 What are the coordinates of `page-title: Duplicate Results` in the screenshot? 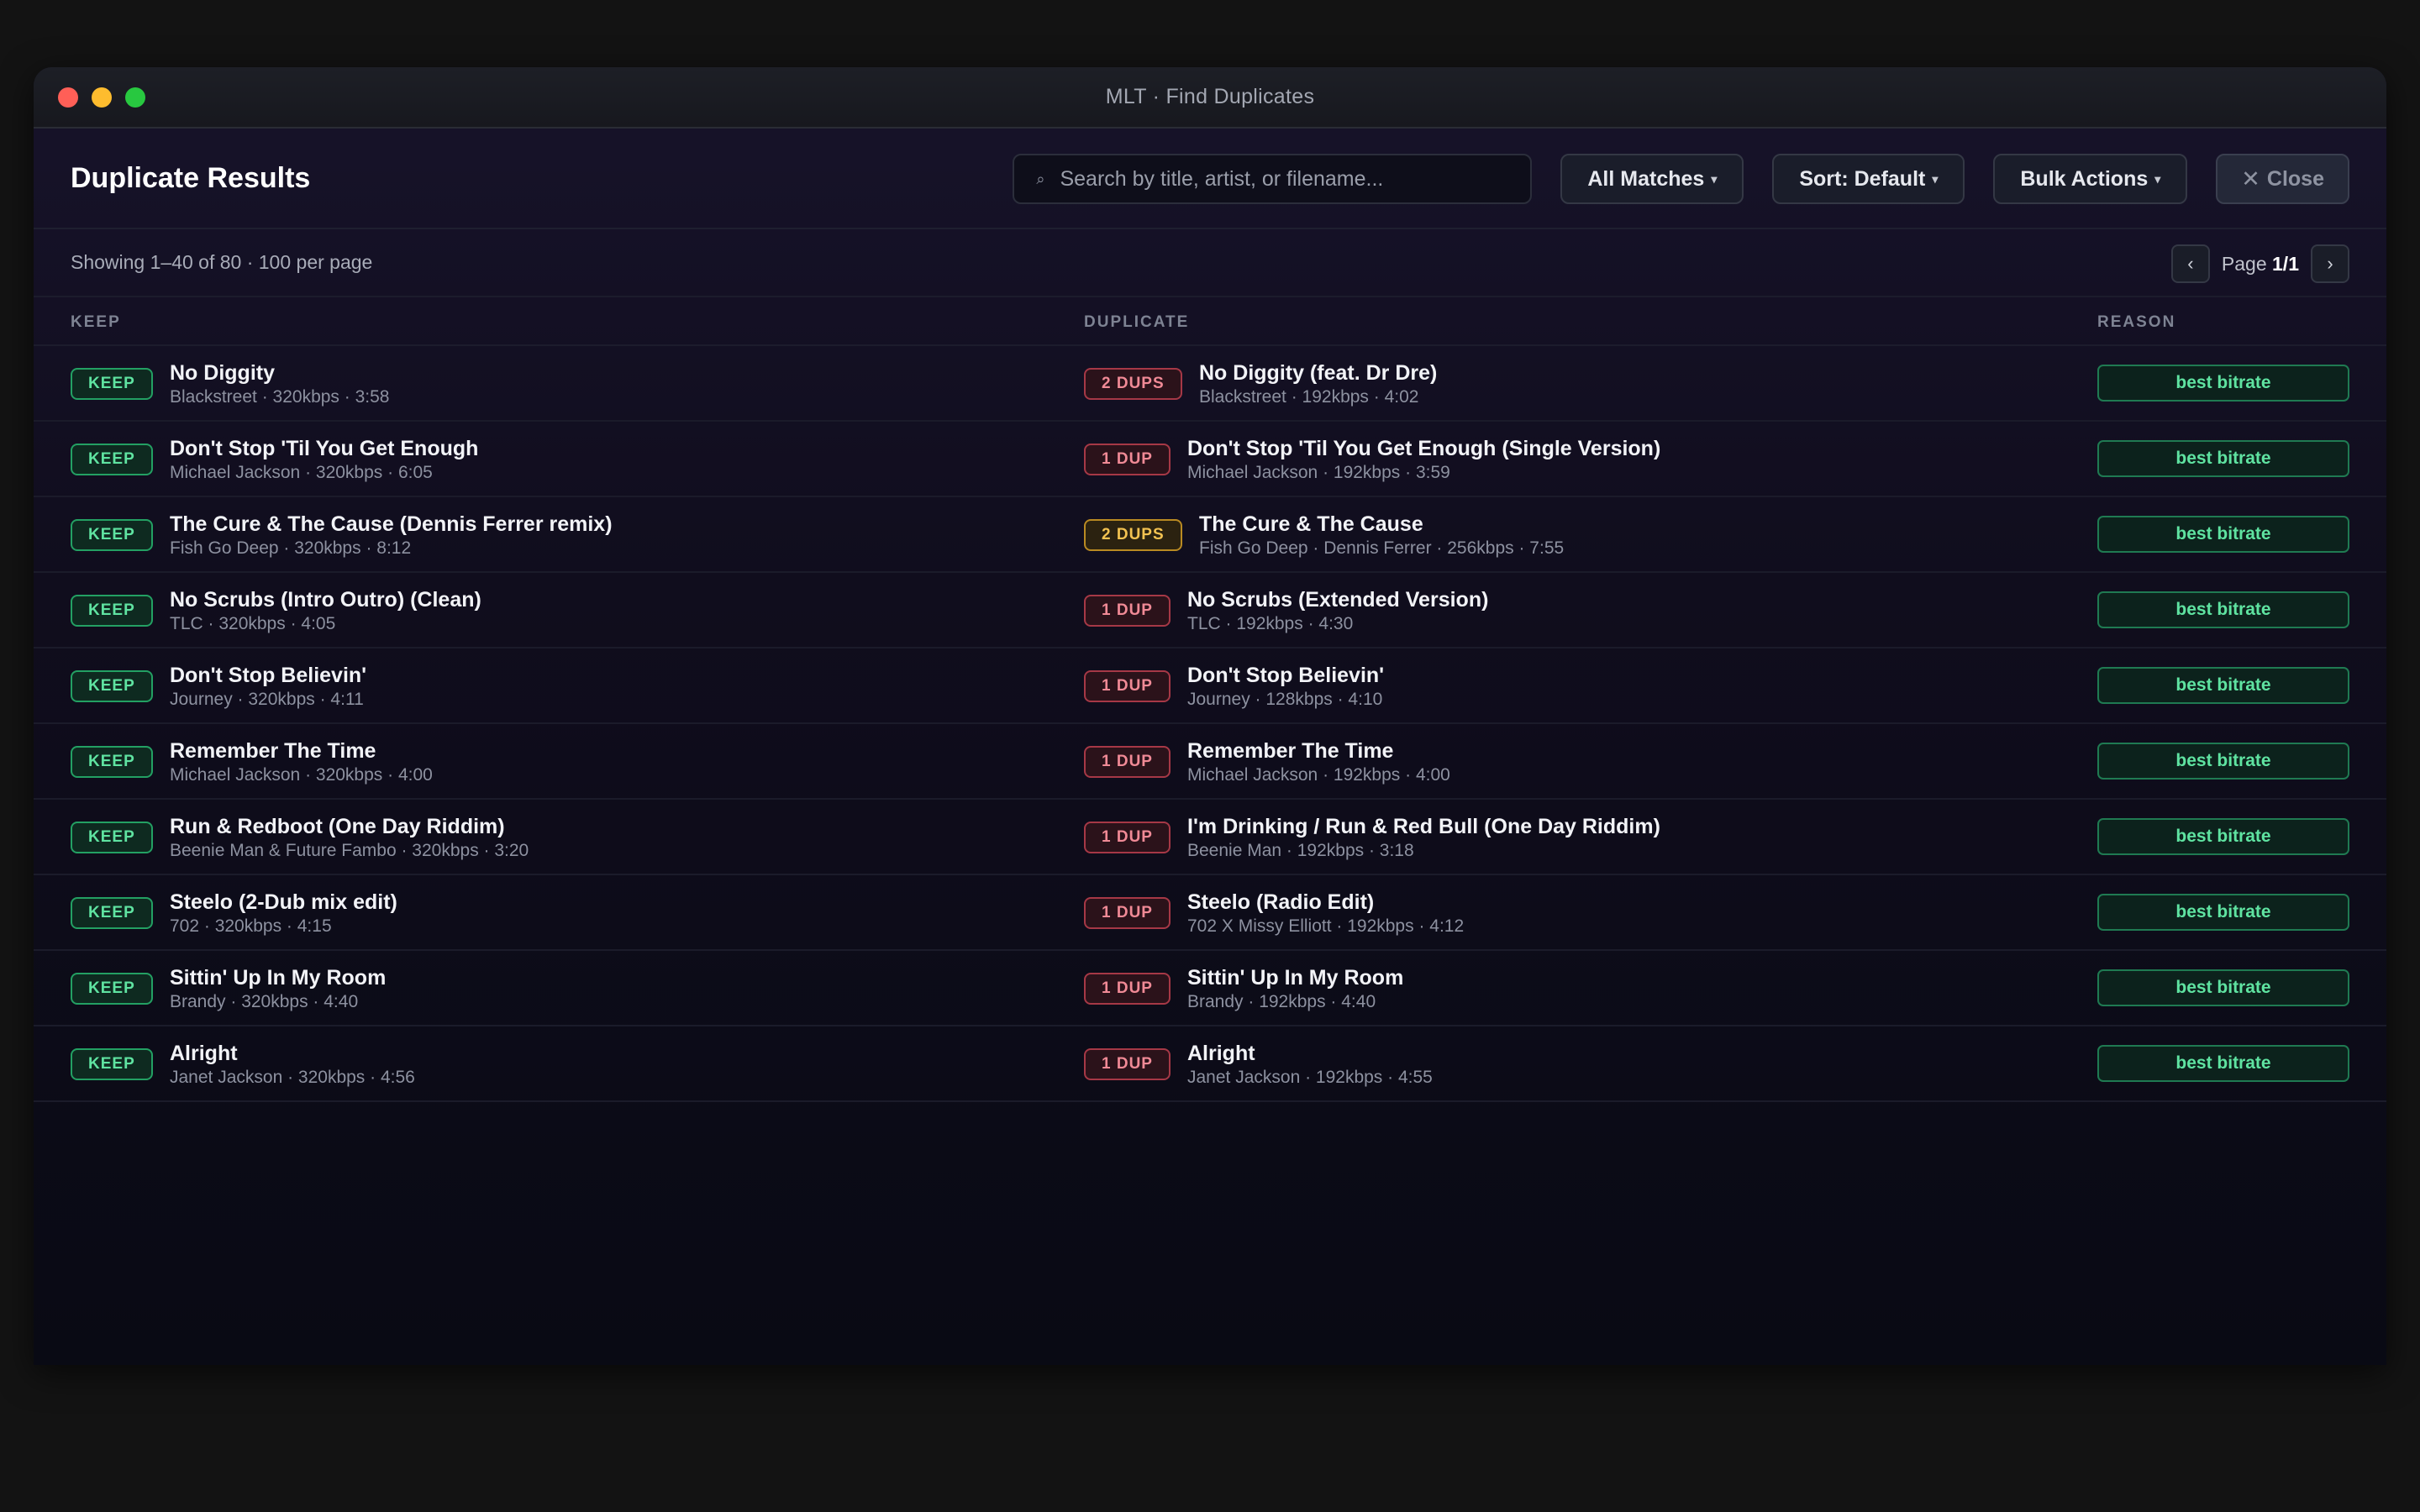 It's located at (191, 177).